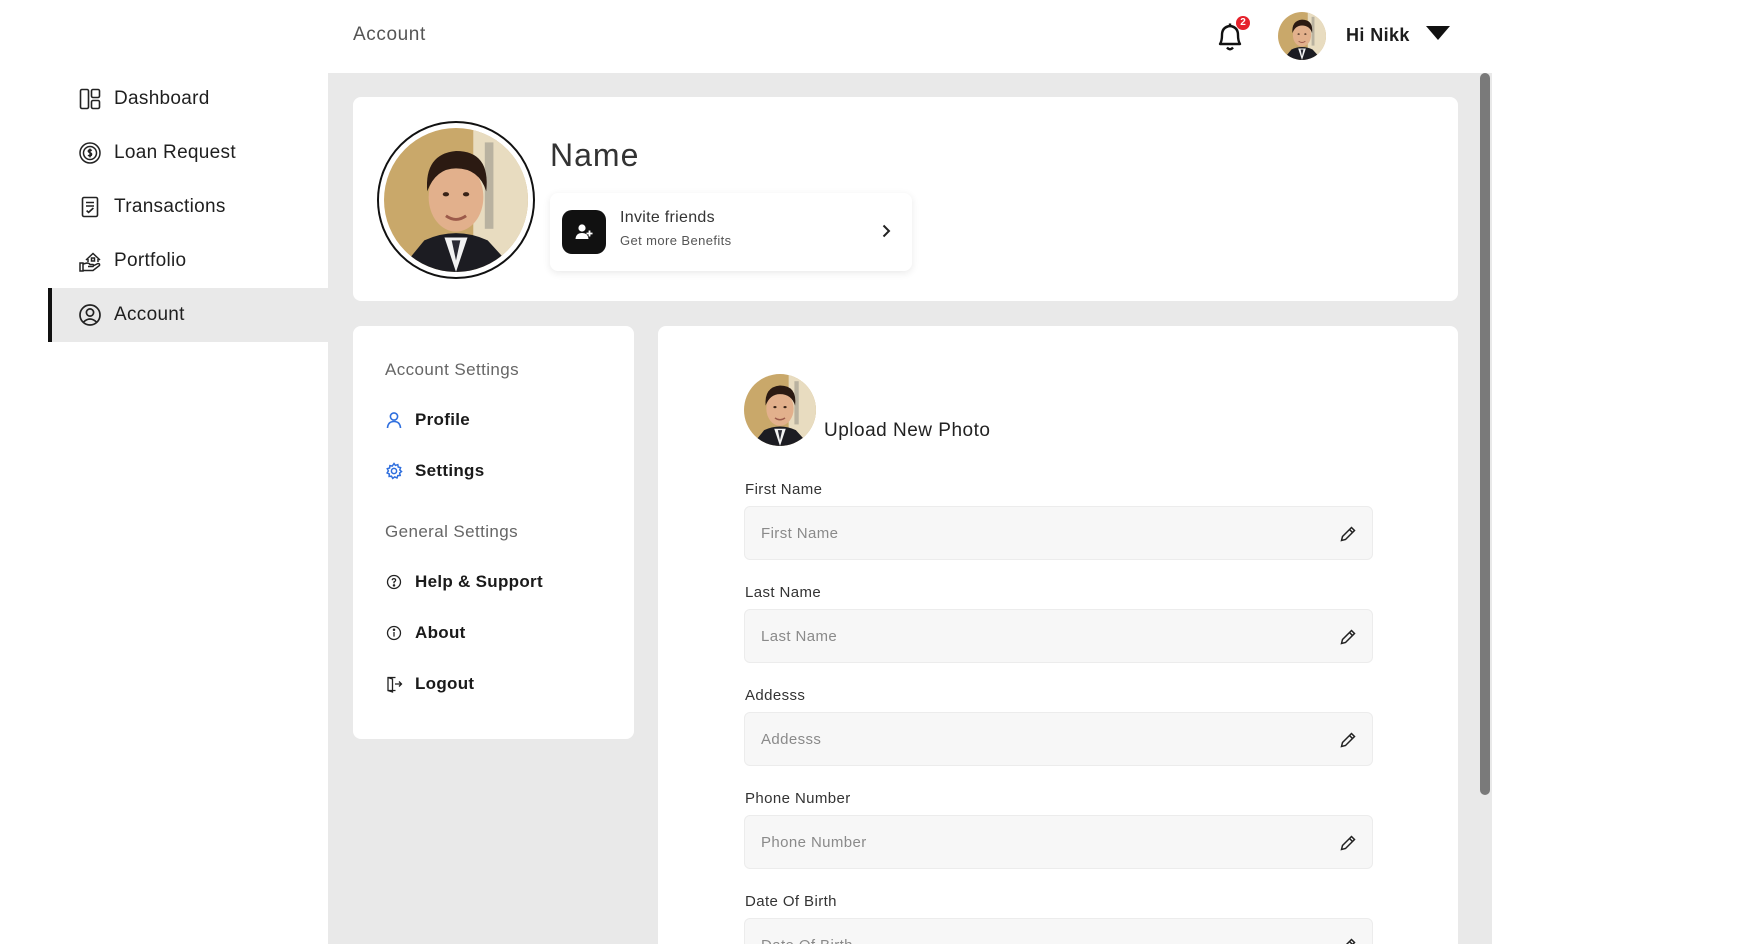 This screenshot has width=1748, height=944. Describe the element at coordinates (1378, 35) in the screenshot. I see `user-greeting: Hi Nikk` at that location.